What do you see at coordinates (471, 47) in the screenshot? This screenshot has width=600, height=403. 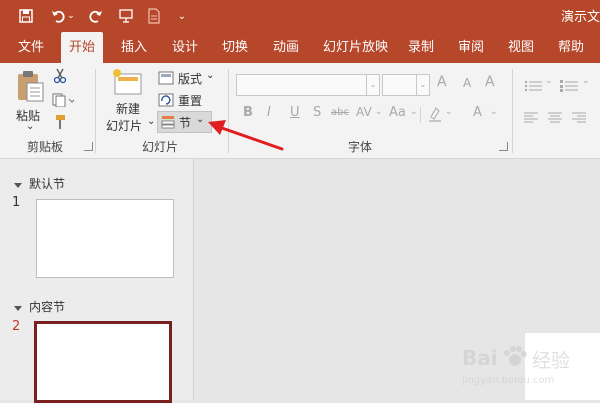 I see `tab-review: 审阅` at bounding box center [471, 47].